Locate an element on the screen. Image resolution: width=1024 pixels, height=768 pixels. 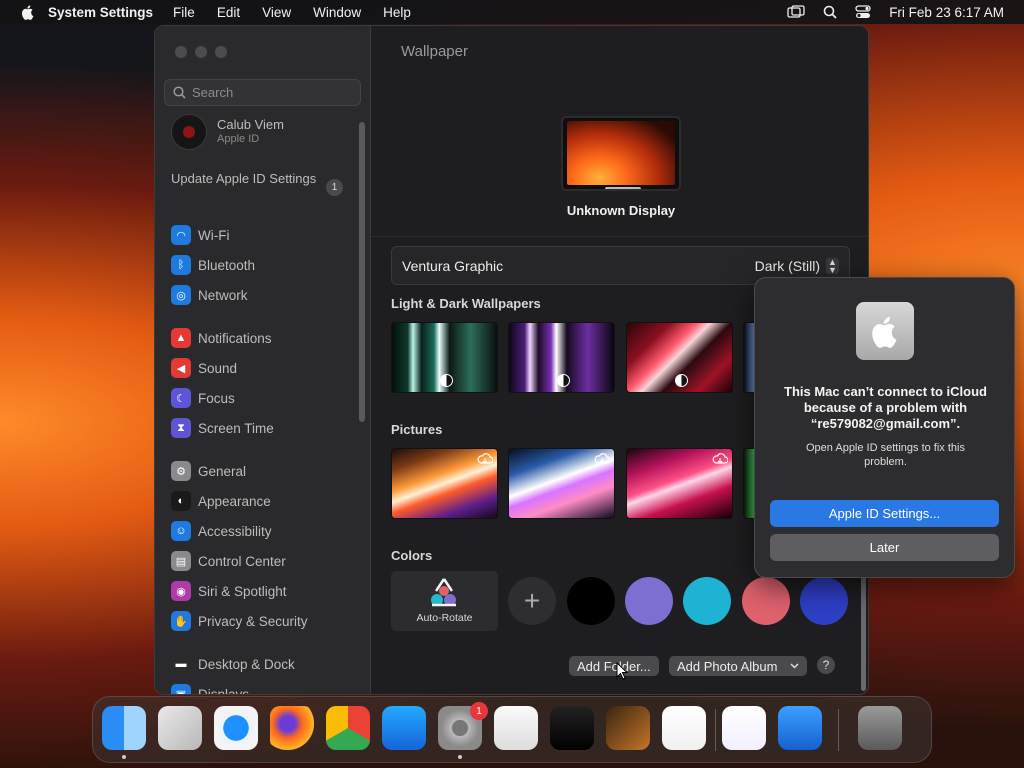
sidebar-item-label: Focus is located at coordinates (216, 398).